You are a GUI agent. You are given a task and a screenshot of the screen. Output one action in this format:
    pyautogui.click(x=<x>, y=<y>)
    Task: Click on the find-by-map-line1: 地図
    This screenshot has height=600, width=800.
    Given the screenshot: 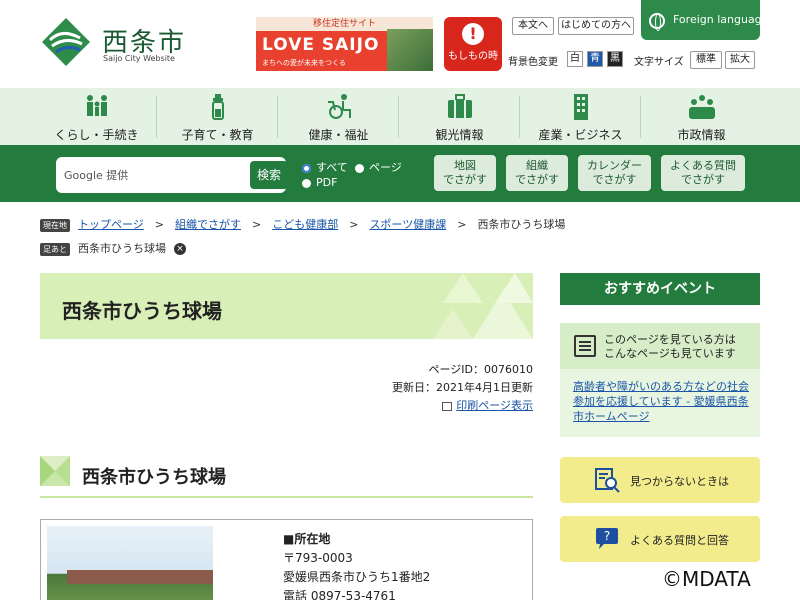 What is the action you would take?
    pyautogui.click(x=465, y=165)
    